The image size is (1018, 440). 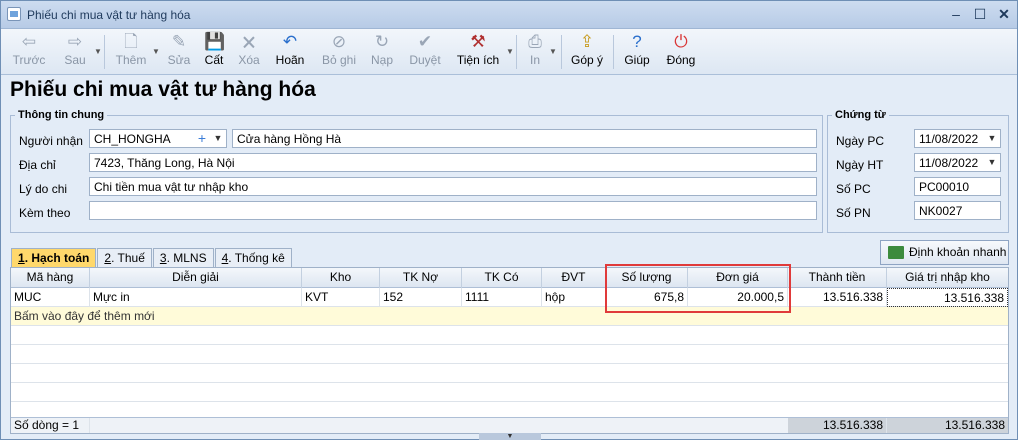 I want to click on window-title: Phiếu chi mua vật tư hàng hóa, so click(x=109, y=15).